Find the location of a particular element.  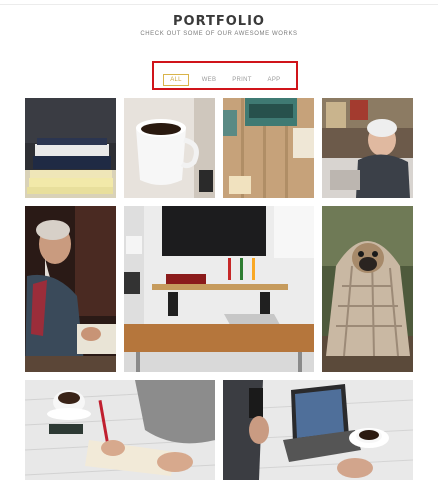

section-title: PORTFOLIO is located at coordinates (219, 21).